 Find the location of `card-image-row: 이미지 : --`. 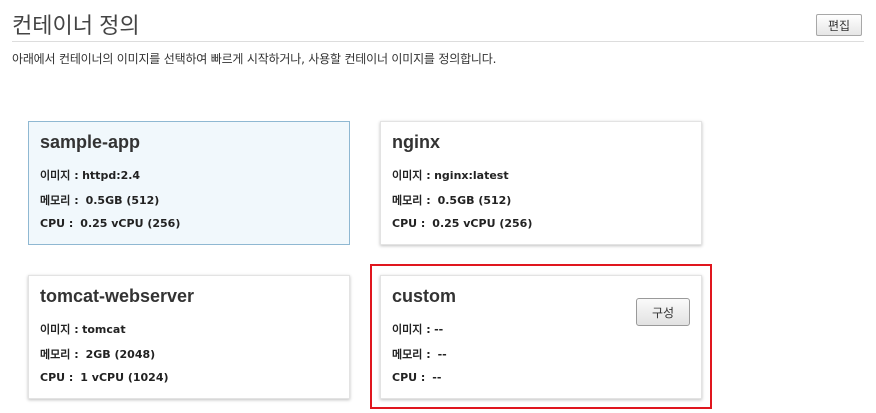

card-image-row: 이미지 : -- is located at coordinates (417, 329).